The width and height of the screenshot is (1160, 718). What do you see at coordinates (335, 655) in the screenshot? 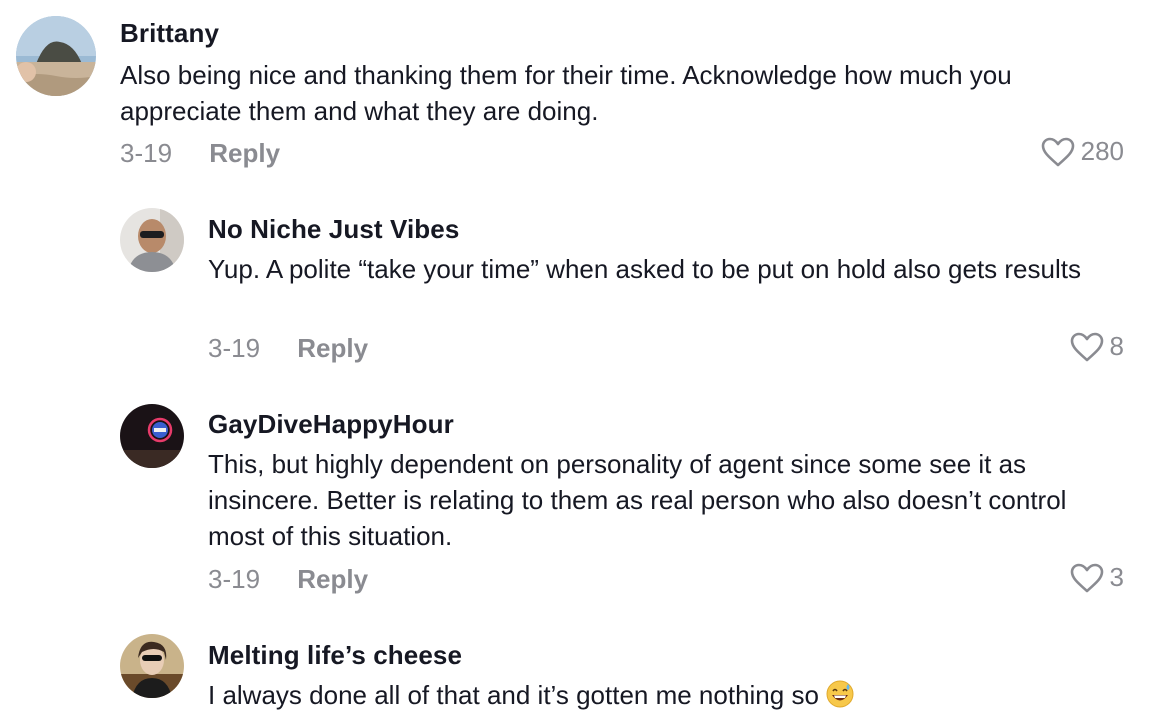
I see `comment-username: Melting life’s cheese` at bounding box center [335, 655].